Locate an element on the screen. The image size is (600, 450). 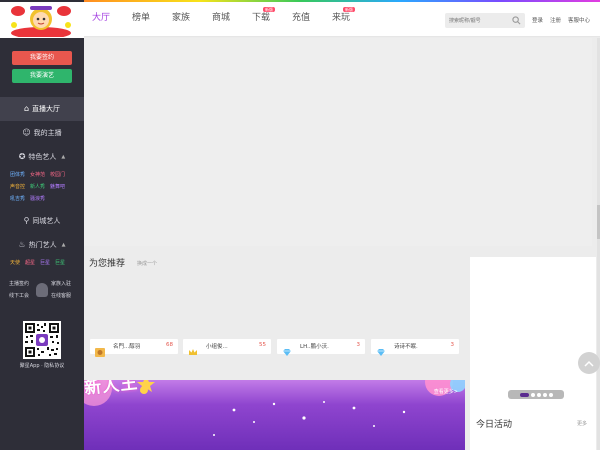
sidebar-item-my-hosts: ☺ 我的主播 is located at coordinates (42, 133).